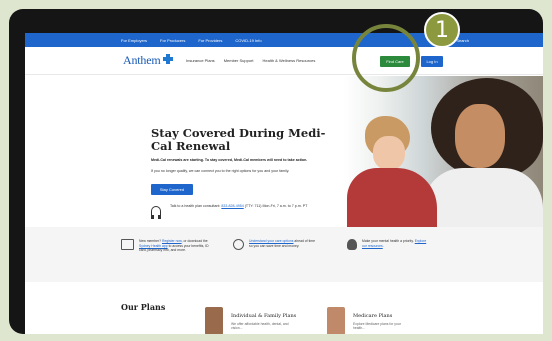 Image resolution: width=552 pixels, height=341 pixels. Describe the element at coordinates (142, 60) in the screenshot. I see `anthem-logo: Anthem` at that location.